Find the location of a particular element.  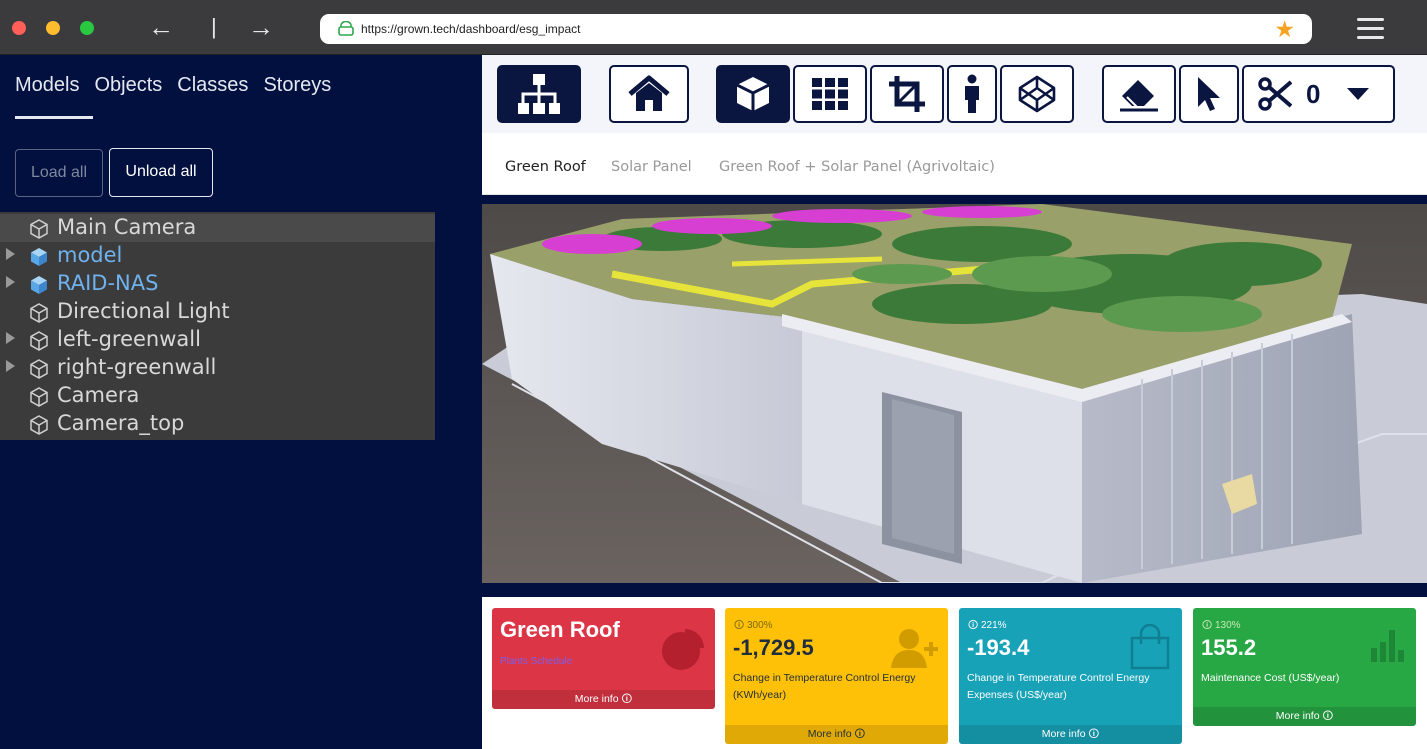

bar-chart-icon is located at coordinates (1387, 646).